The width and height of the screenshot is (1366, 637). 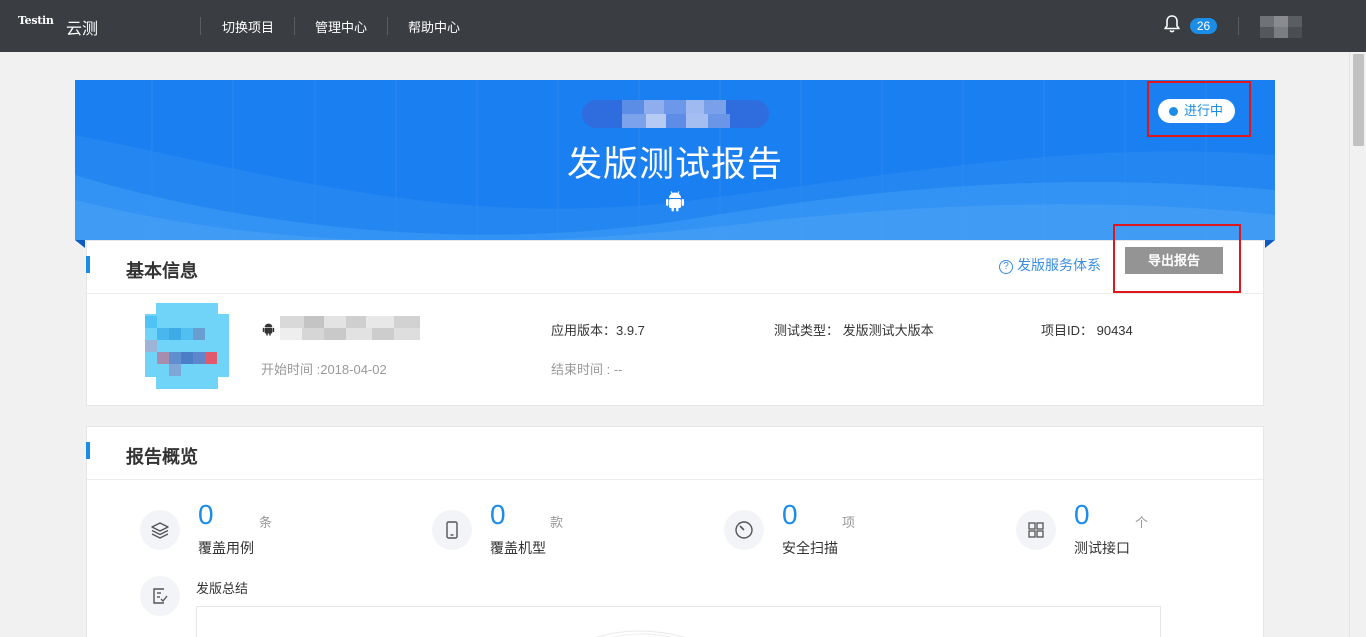 What do you see at coordinates (36, 20) in the screenshot?
I see `testin-logo: Testin` at bounding box center [36, 20].